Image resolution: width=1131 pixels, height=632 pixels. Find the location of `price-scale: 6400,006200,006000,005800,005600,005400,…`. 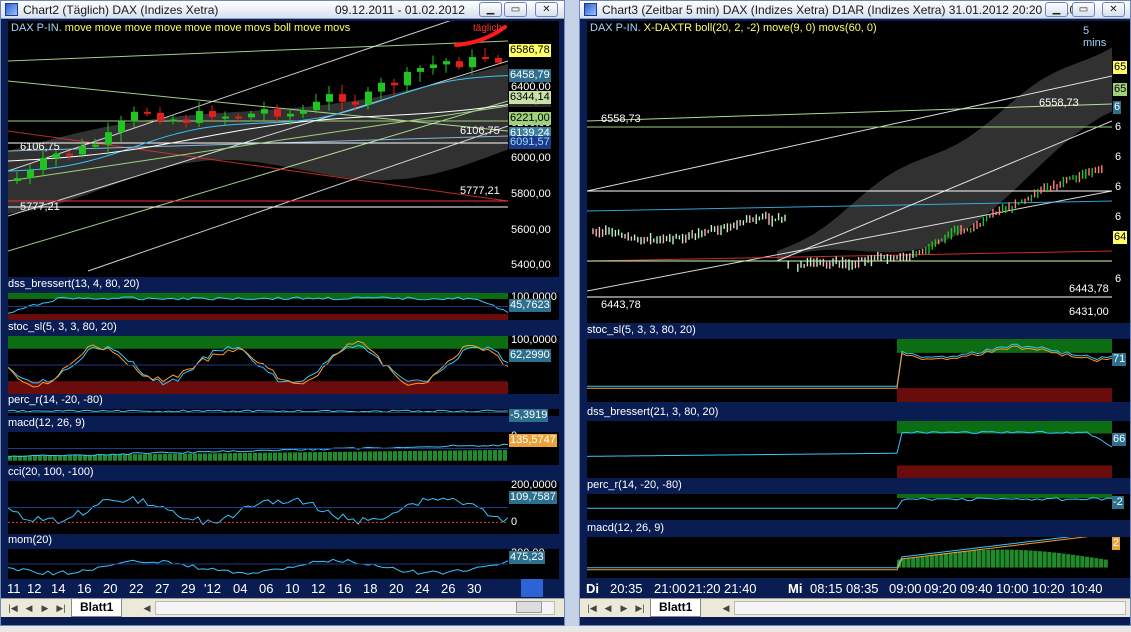

price-scale: 6400,006200,006000,005800,005600,005400,… is located at coordinates (533, 149).